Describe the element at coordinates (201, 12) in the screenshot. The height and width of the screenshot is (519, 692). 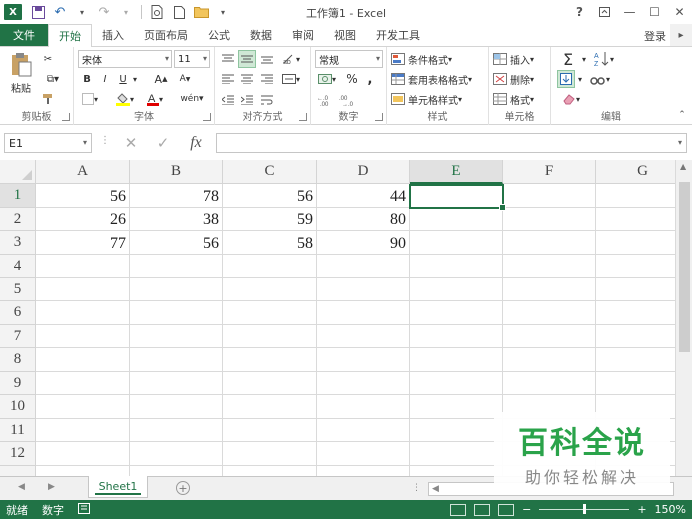
I see `open-folder-icon` at that location.